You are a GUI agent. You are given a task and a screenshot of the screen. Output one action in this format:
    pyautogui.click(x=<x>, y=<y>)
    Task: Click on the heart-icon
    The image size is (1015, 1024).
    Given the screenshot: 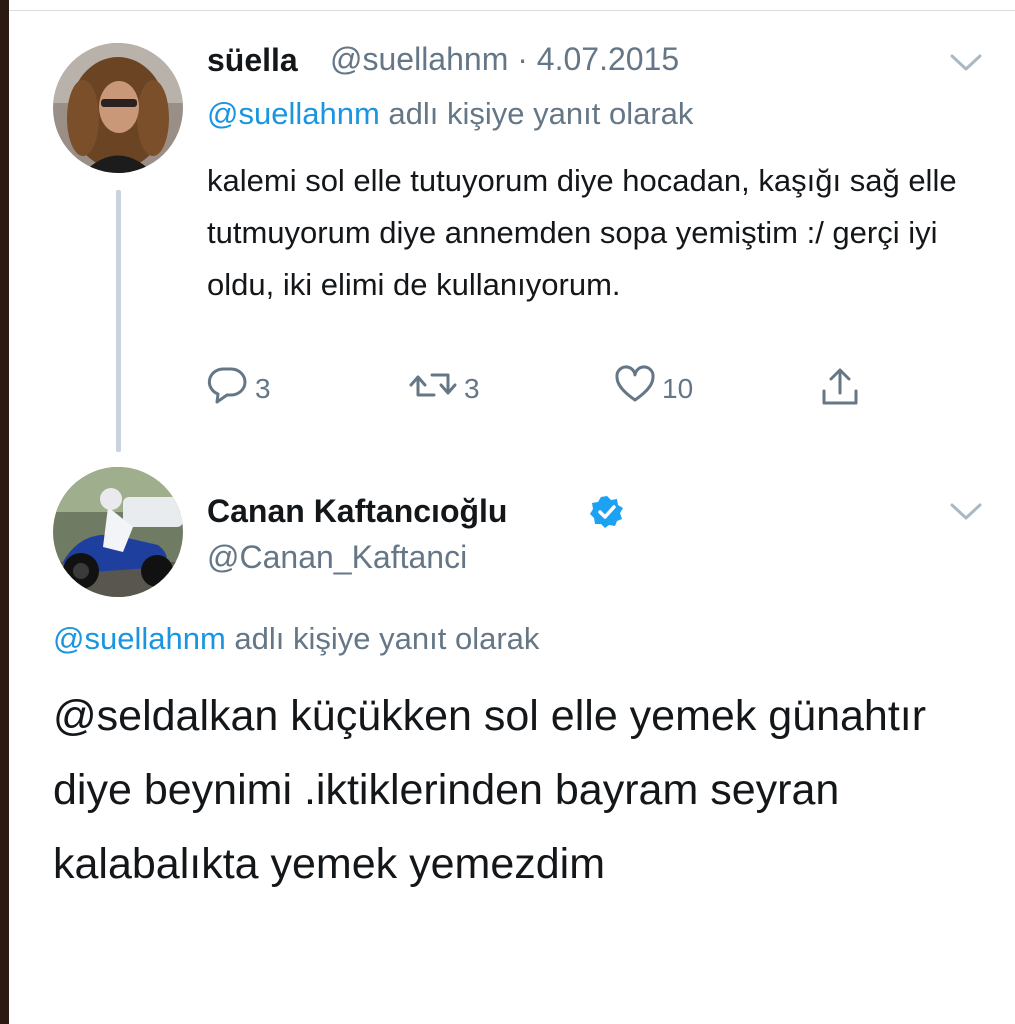 What is the action you would take?
    pyautogui.click(x=635, y=388)
    